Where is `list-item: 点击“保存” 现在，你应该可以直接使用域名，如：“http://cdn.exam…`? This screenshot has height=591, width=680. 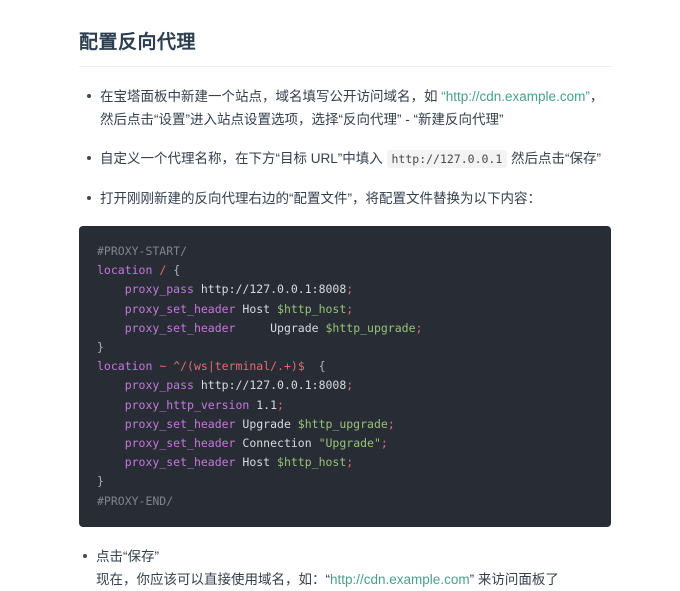
list-item: 点击“保存” 现在，你应该可以直接使用域名，如：“http://cdn.exam… is located at coordinates (345, 568).